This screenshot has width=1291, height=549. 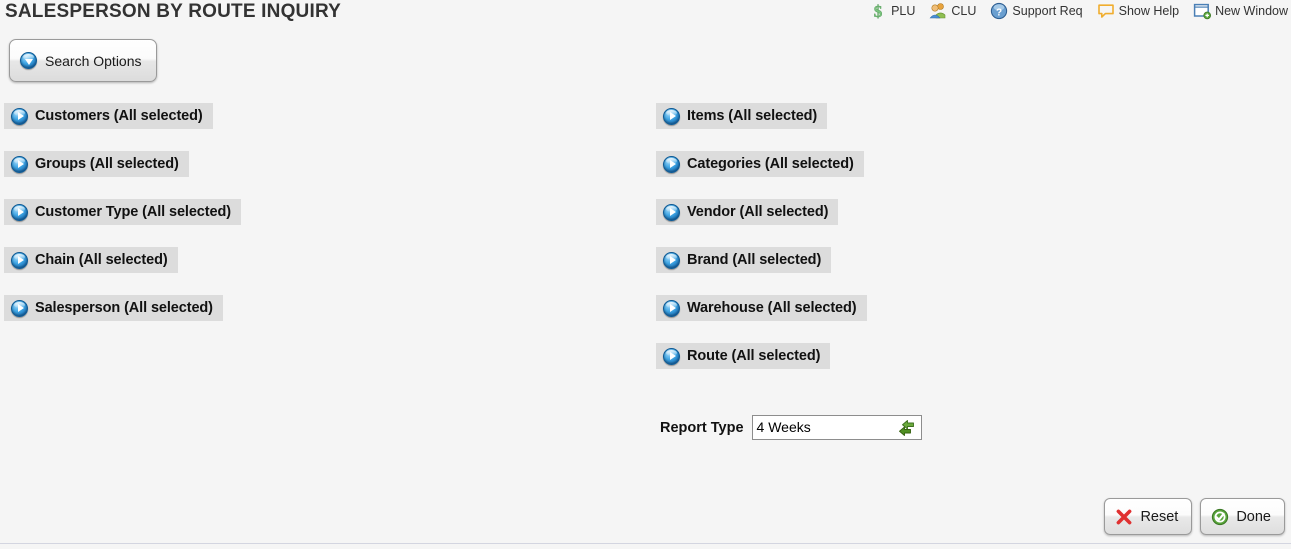 I want to click on filter-row-wrap: Items (All selected), so click(x=761, y=127).